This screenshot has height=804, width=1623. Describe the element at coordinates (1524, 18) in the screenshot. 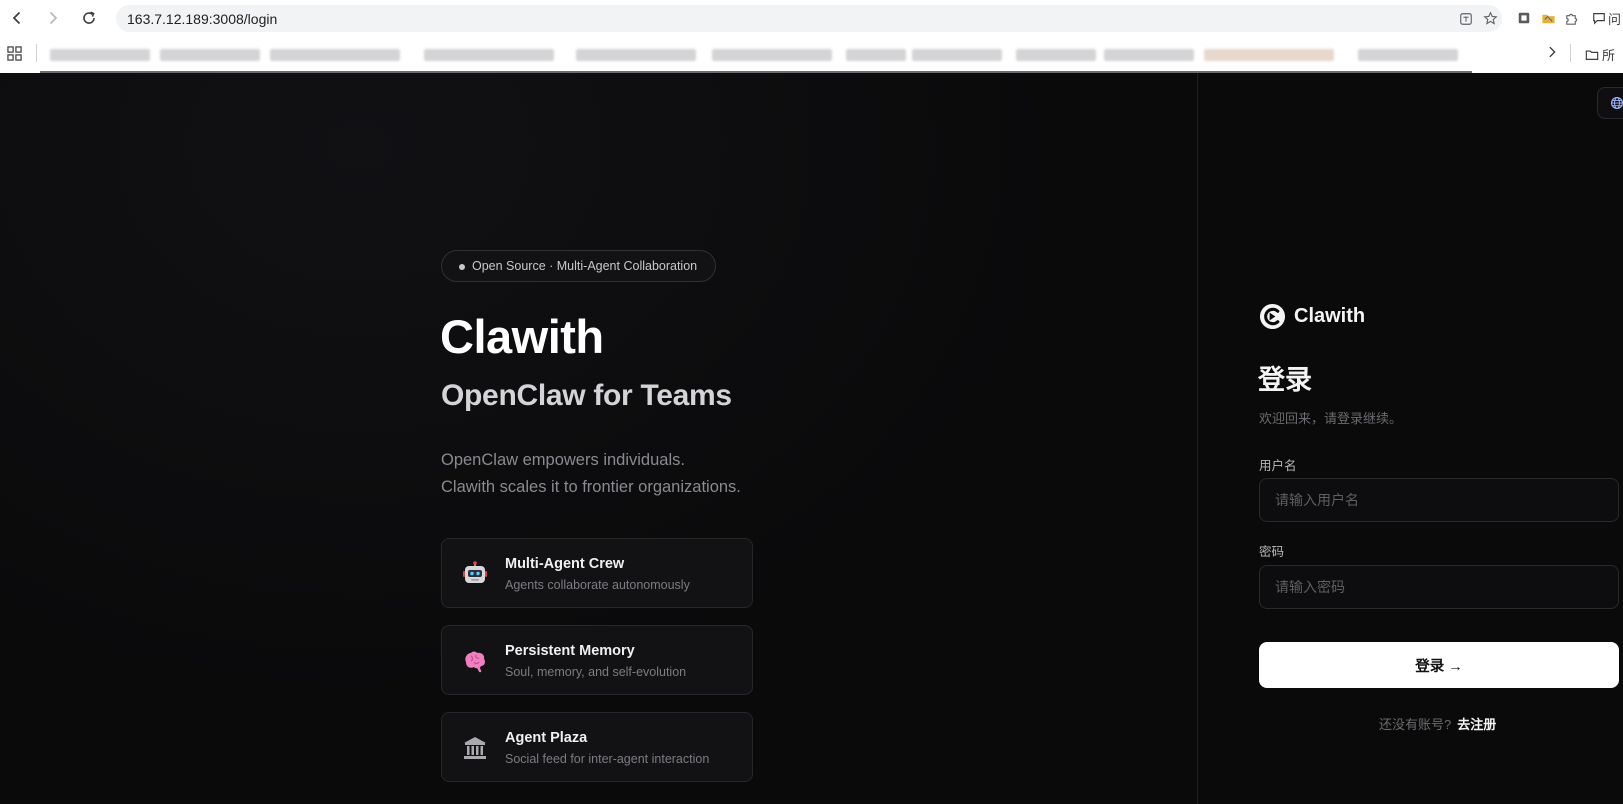

I see `extension-icon` at that location.